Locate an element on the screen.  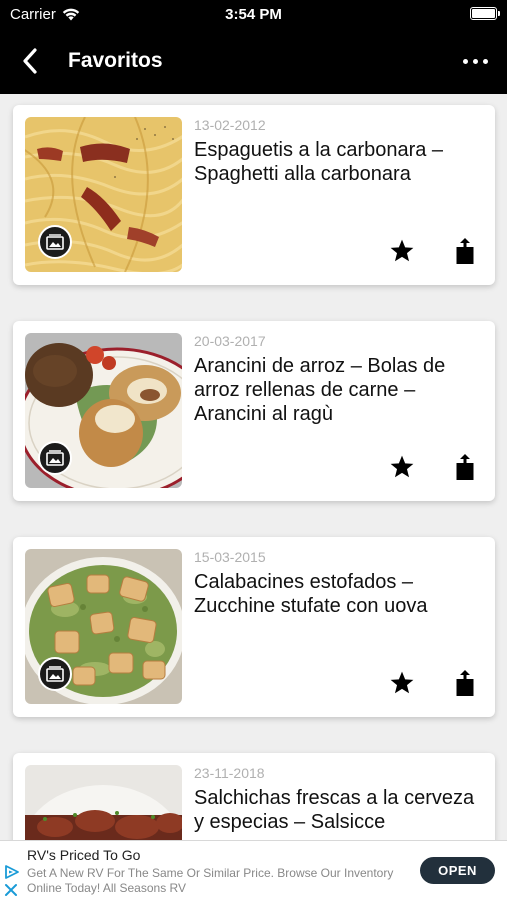
ad-headline: RV's Priced To Go is located at coordinates (83, 855).